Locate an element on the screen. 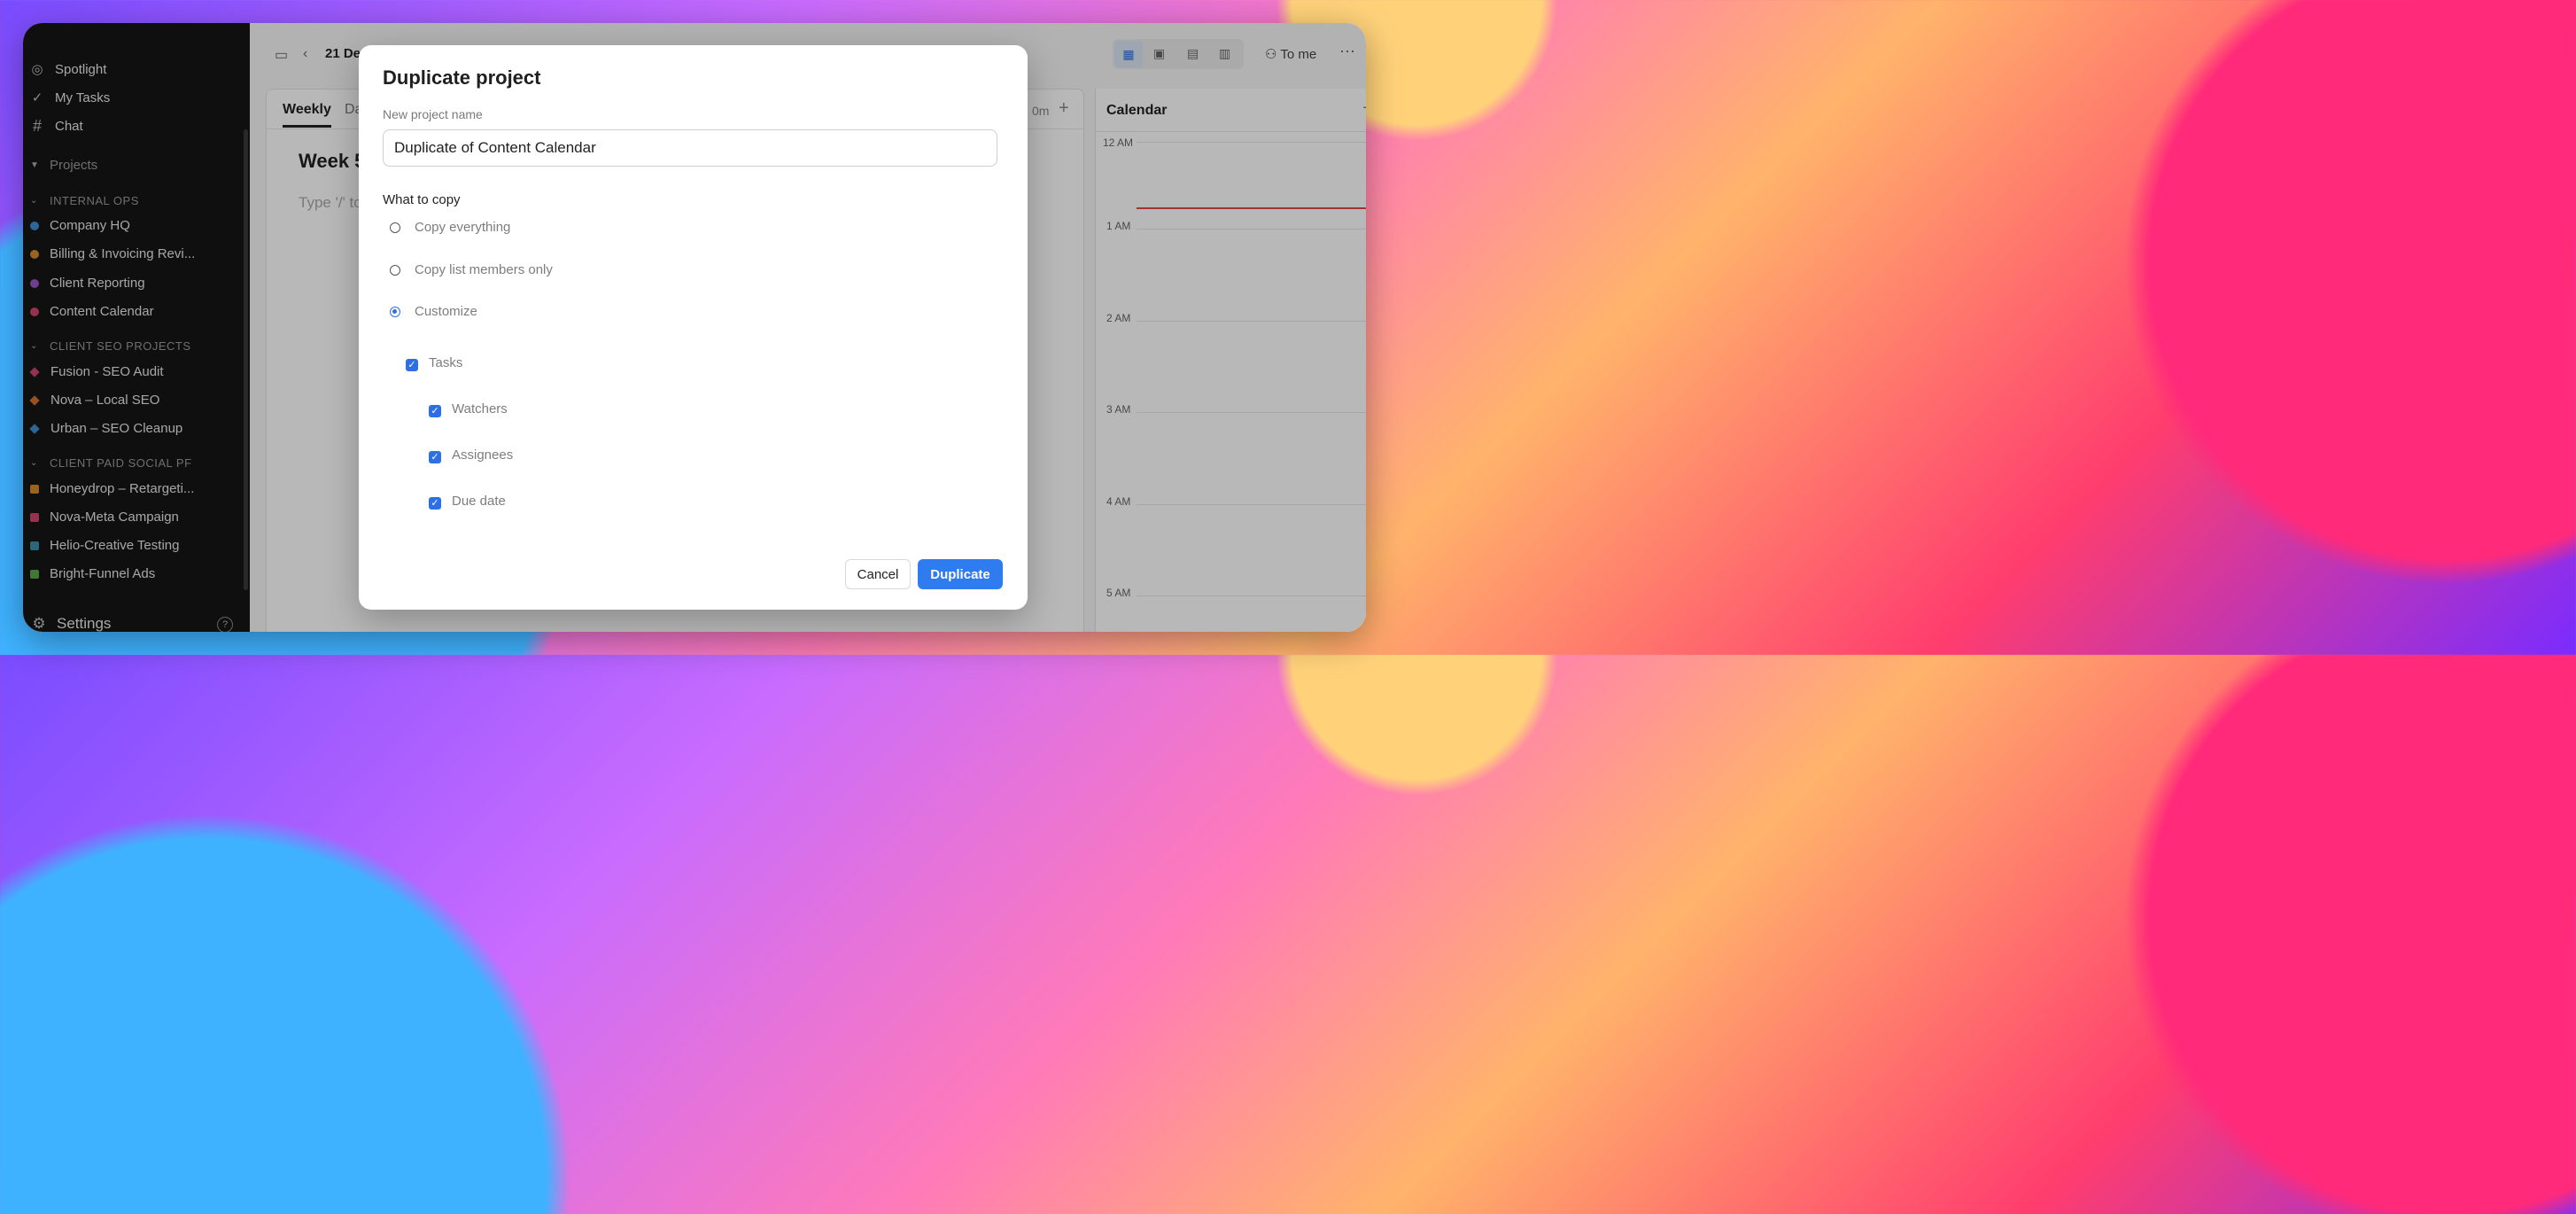 The height and width of the screenshot is (1214, 2576). check-due-date: ✓ Due date is located at coordinates (467, 501).